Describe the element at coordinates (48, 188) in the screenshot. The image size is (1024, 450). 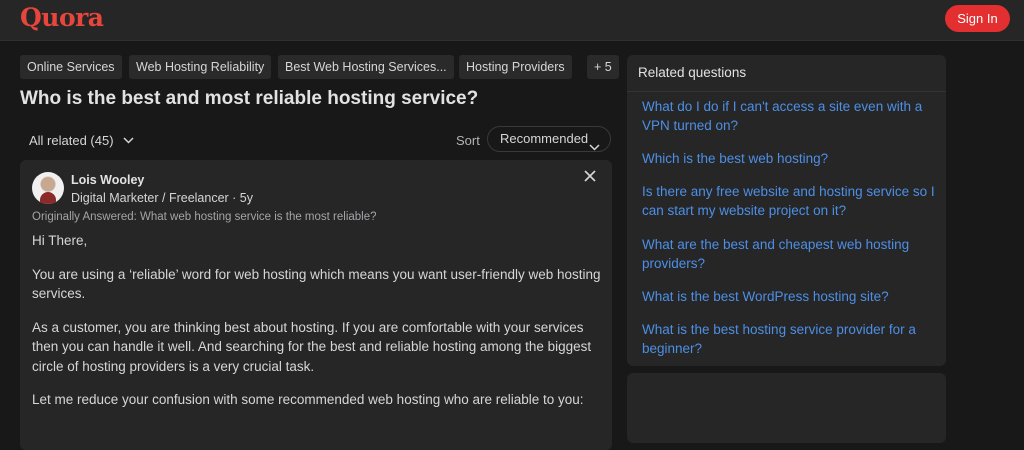
I see `avatar` at that location.